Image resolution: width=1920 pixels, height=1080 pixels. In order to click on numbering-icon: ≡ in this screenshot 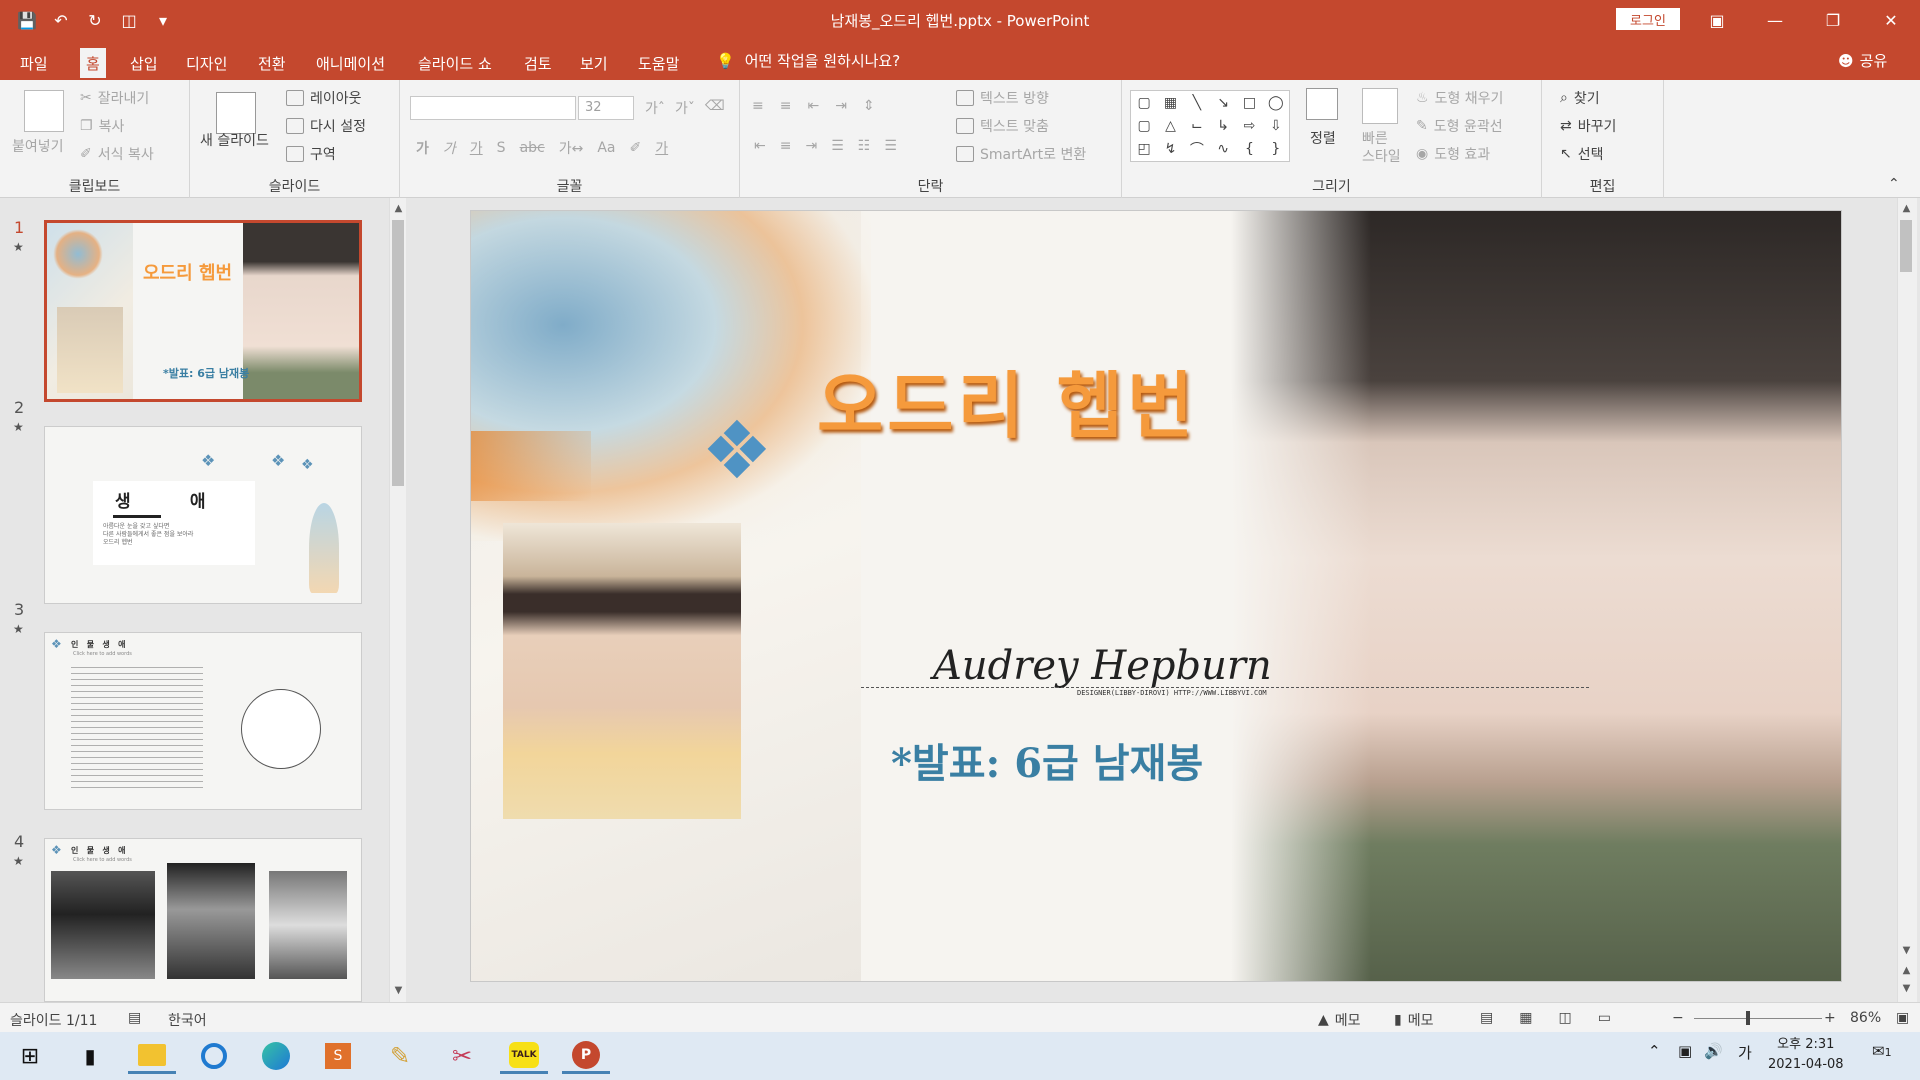, I will do `click(786, 106)`.